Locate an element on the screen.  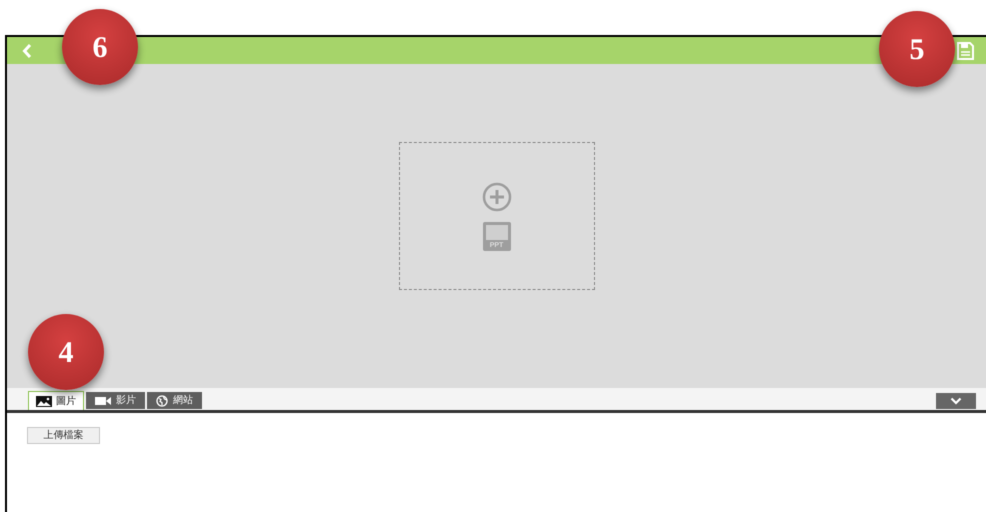
save-button is located at coordinates (965, 50).